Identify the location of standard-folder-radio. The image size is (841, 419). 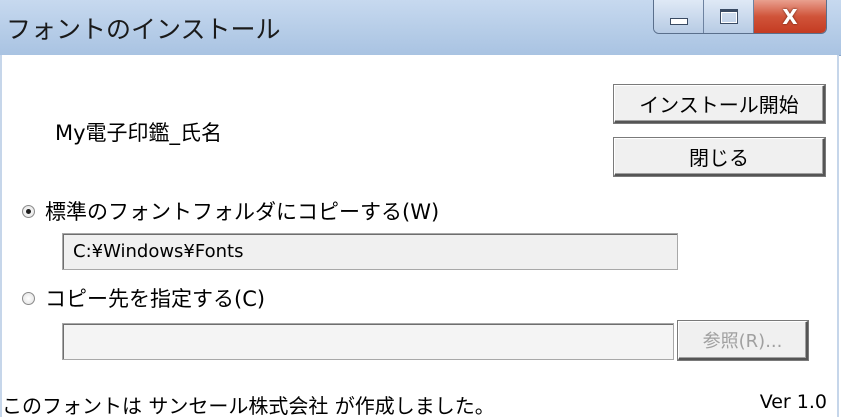
(28, 211).